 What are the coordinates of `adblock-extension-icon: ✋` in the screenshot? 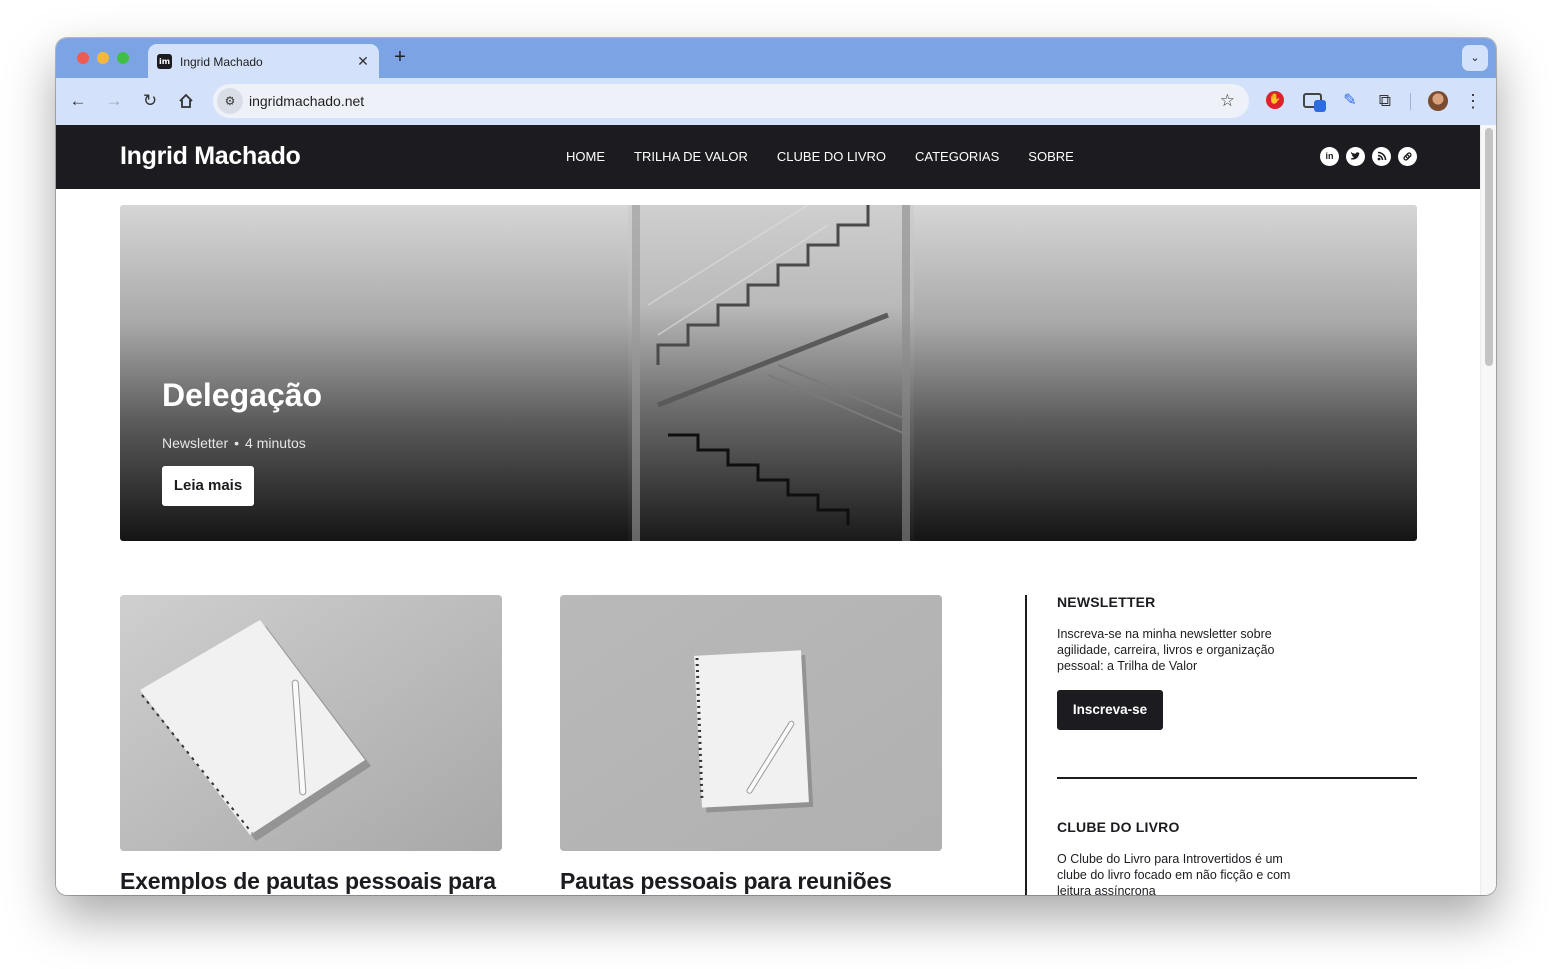 It's located at (1275, 100).